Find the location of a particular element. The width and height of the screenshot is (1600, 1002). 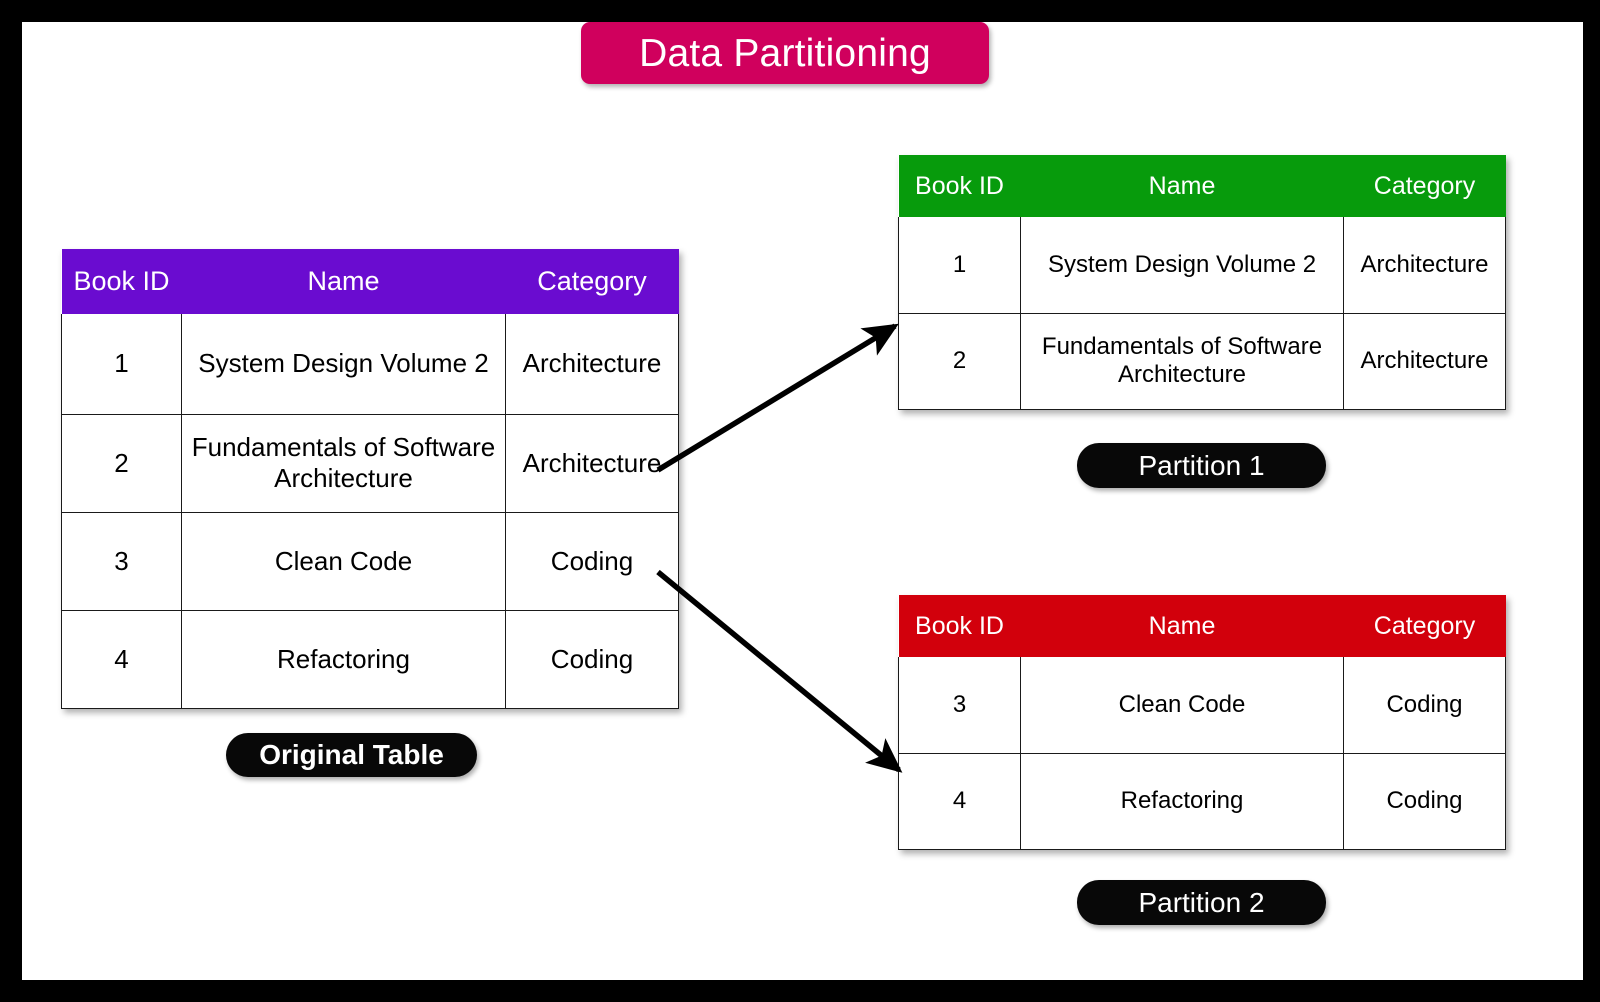

original-table-label-text: Original Table is located at coordinates (351, 754).